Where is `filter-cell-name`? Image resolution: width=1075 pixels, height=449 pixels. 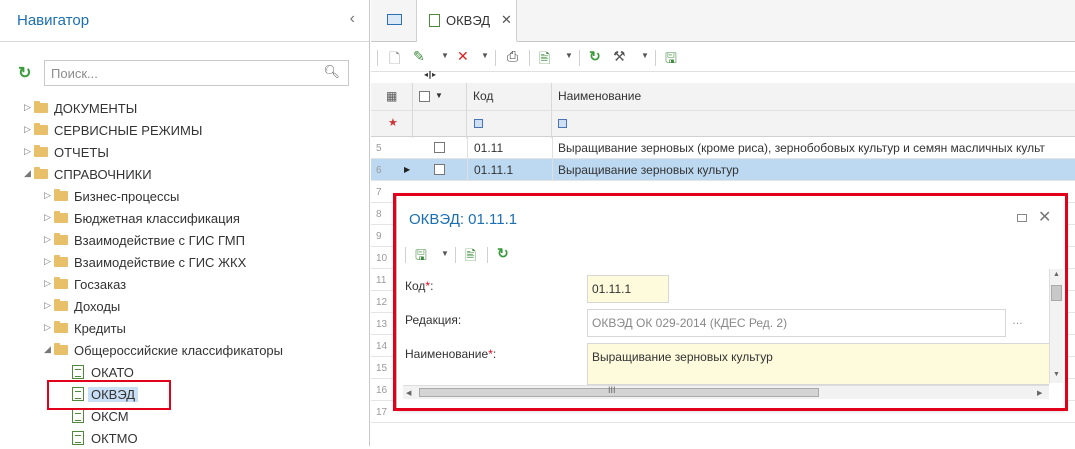 filter-cell-name is located at coordinates (813, 124).